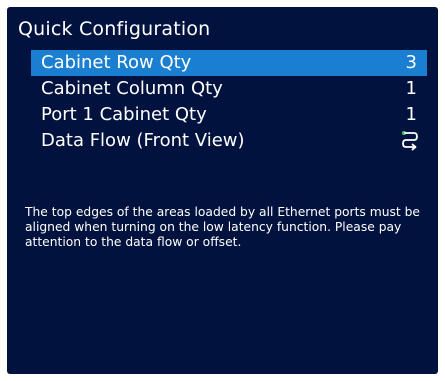 The height and width of the screenshot is (381, 445). What do you see at coordinates (116, 62) in the screenshot?
I see `menu-item-label: Cabinet Row Qty` at bounding box center [116, 62].